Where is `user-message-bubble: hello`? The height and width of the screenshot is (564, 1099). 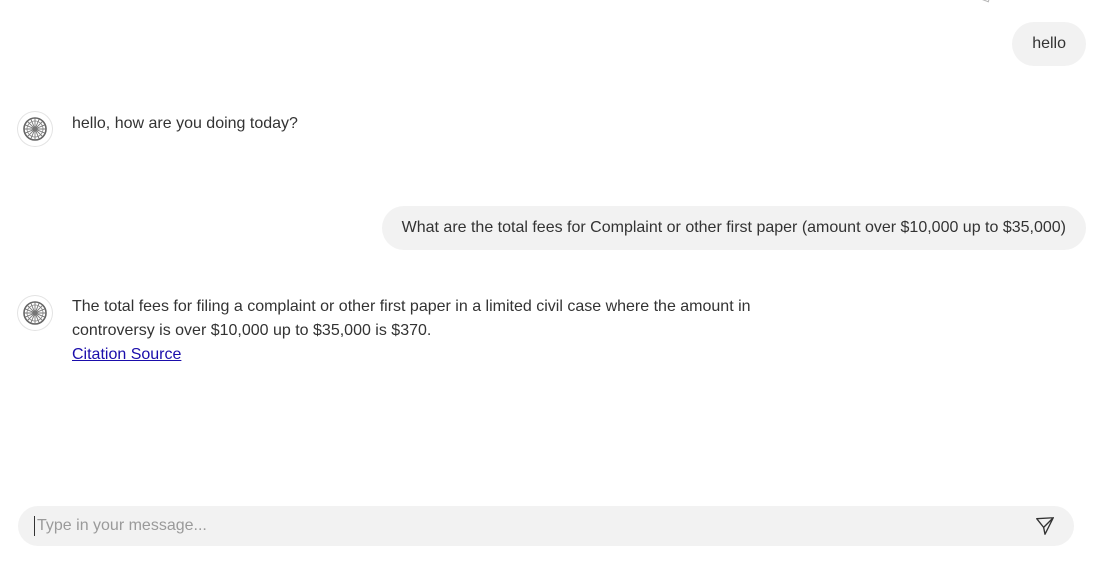
user-message-bubble: hello is located at coordinates (1049, 44).